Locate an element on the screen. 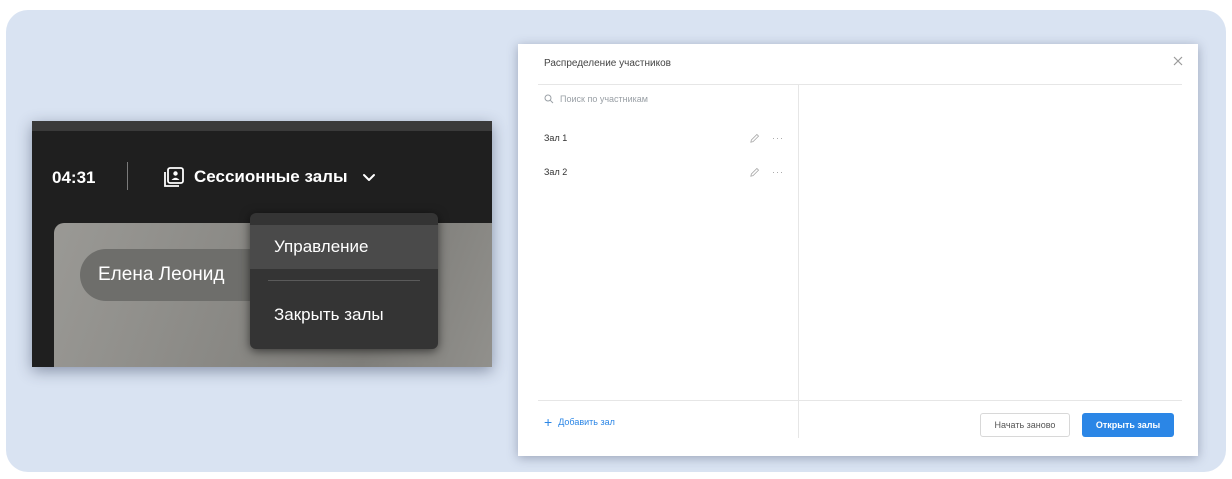 Image resolution: width=1232 pixels, height=479 pixels. menu-divider is located at coordinates (344, 280).